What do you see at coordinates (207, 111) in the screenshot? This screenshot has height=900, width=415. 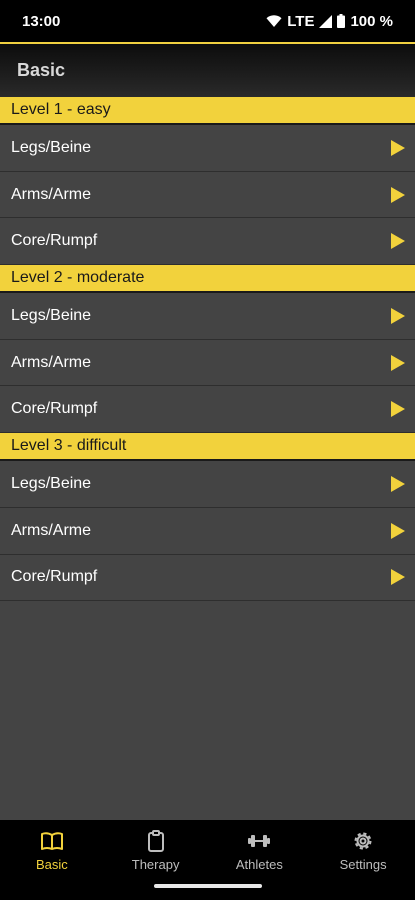 I see `section-header-level-1: Level 1 - easy` at bounding box center [207, 111].